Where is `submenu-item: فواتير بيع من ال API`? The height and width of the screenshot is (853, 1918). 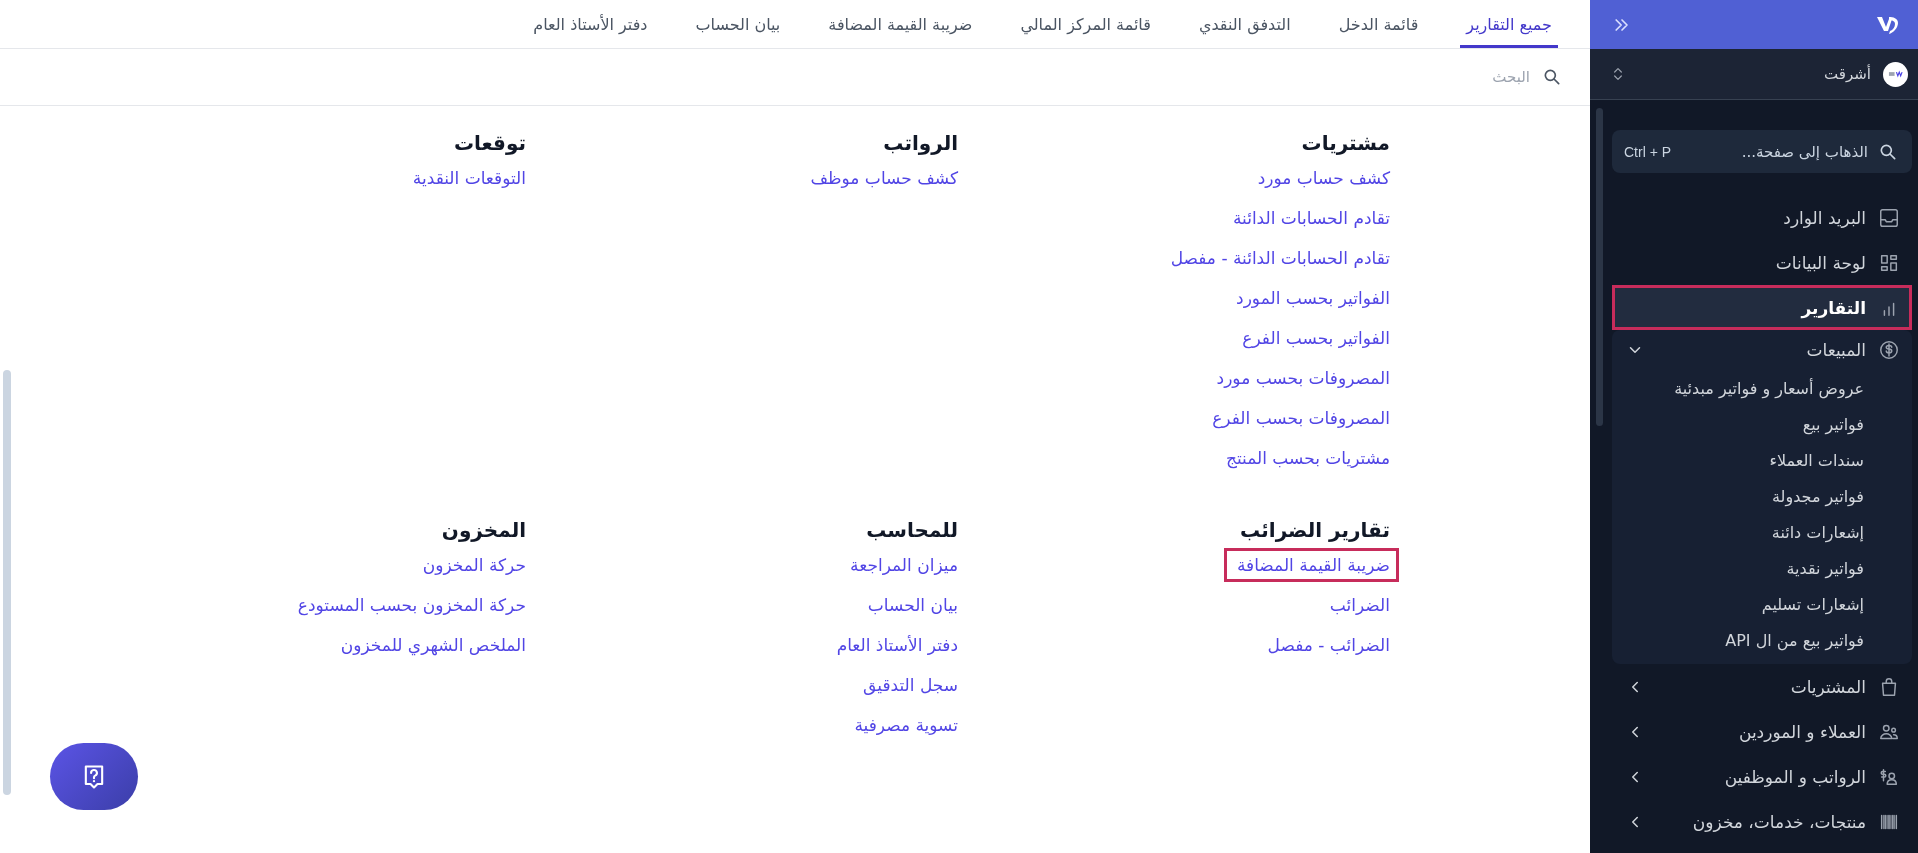 submenu-item: فواتير بيع من ال API is located at coordinates (1794, 640).